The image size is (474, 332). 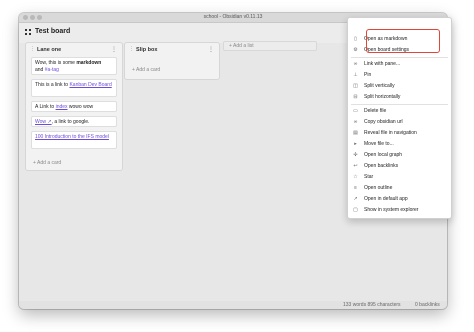 I want to click on menu-item-delete-file: ▭ Delete file, so click(x=399, y=111).